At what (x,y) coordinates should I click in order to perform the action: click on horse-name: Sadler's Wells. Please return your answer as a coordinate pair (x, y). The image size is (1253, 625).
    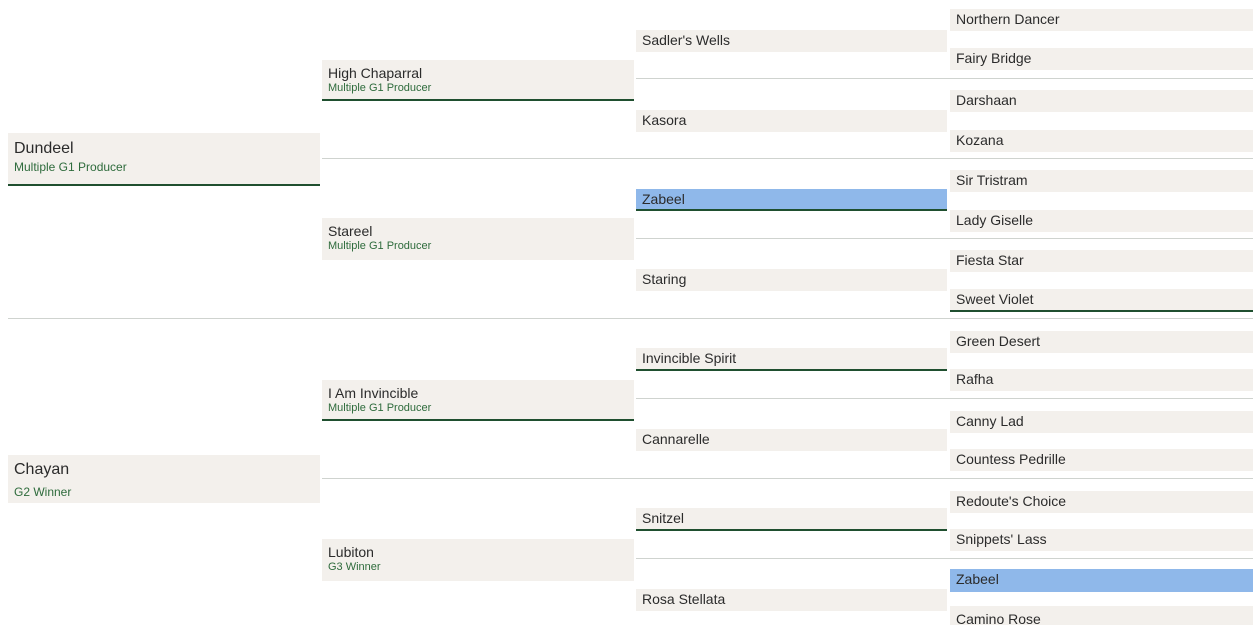
    Looking at the image, I should click on (794, 40).